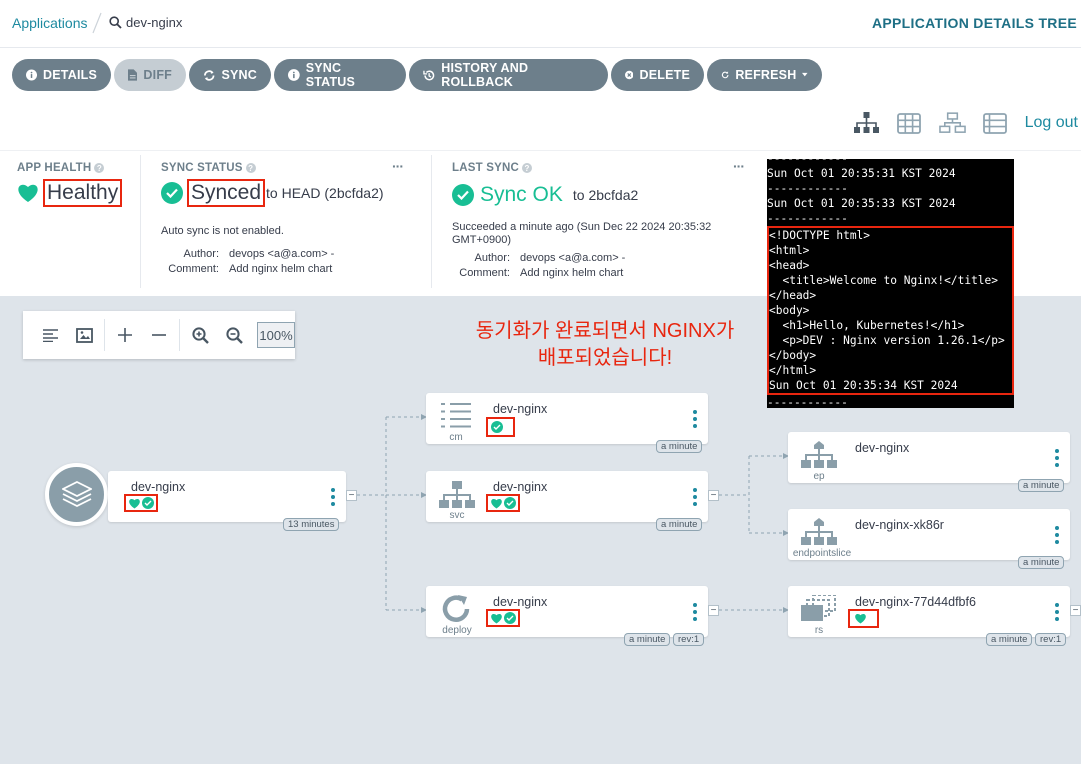 The height and width of the screenshot is (764, 1081). I want to click on endpoints-icon, so click(819, 454).